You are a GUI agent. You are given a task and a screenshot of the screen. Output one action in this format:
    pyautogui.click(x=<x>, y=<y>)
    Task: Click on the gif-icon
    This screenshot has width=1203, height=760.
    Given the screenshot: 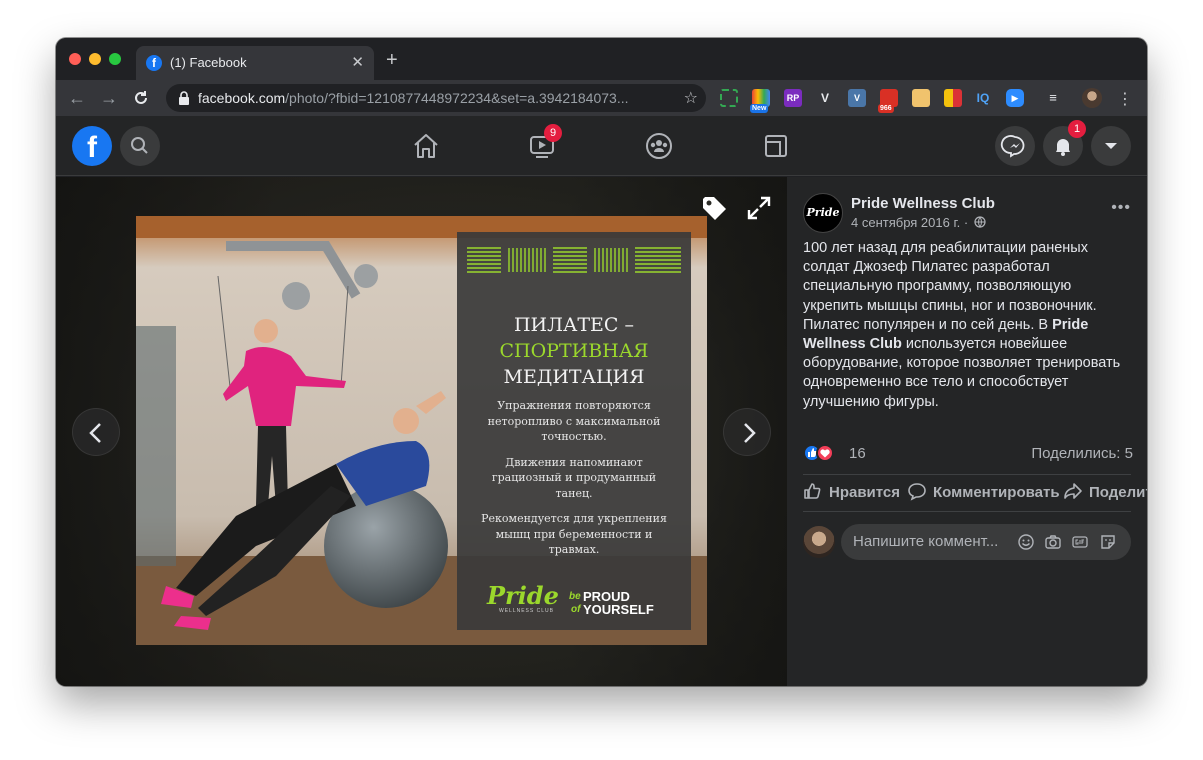 What is the action you would take?
    pyautogui.click(x=1080, y=542)
    